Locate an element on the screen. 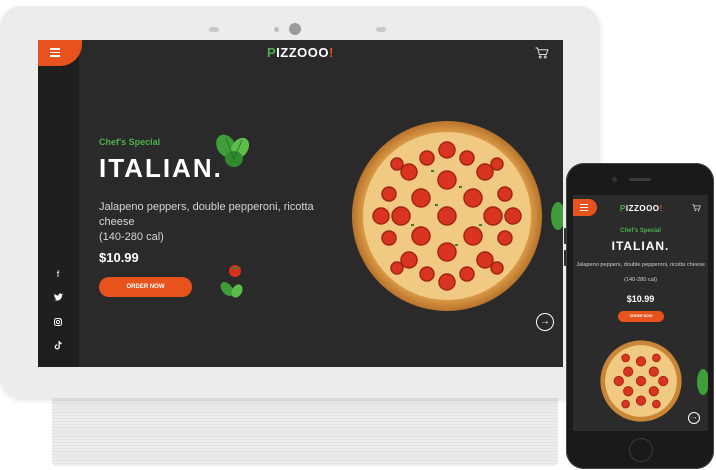 This screenshot has width=716, height=470. phone-brand-logo: PIZZOOO! is located at coordinates (641, 208).